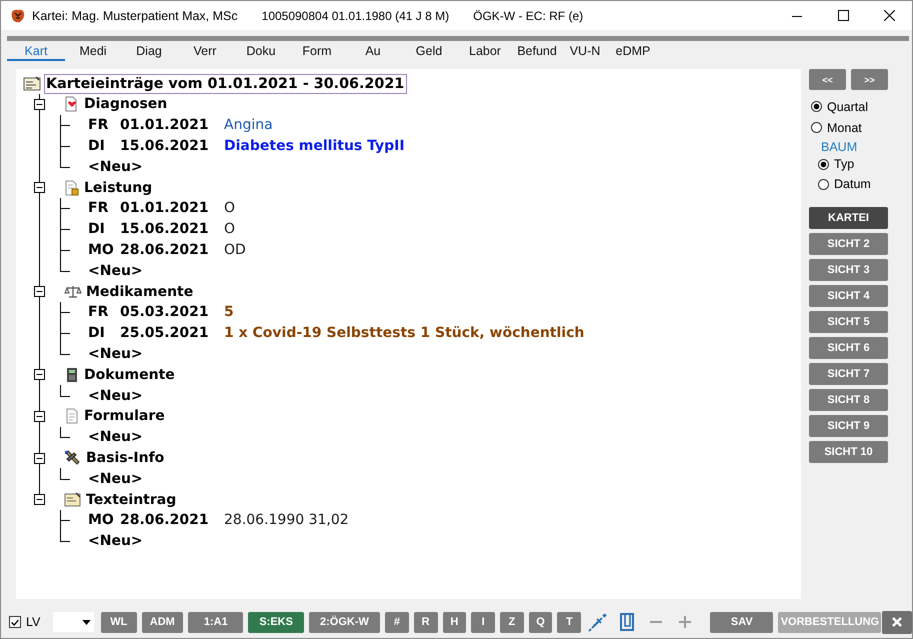 The image size is (913, 639). What do you see at coordinates (830, 622) in the screenshot?
I see `toolbar-button: VORBESTELLUNG` at bounding box center [830, 622].